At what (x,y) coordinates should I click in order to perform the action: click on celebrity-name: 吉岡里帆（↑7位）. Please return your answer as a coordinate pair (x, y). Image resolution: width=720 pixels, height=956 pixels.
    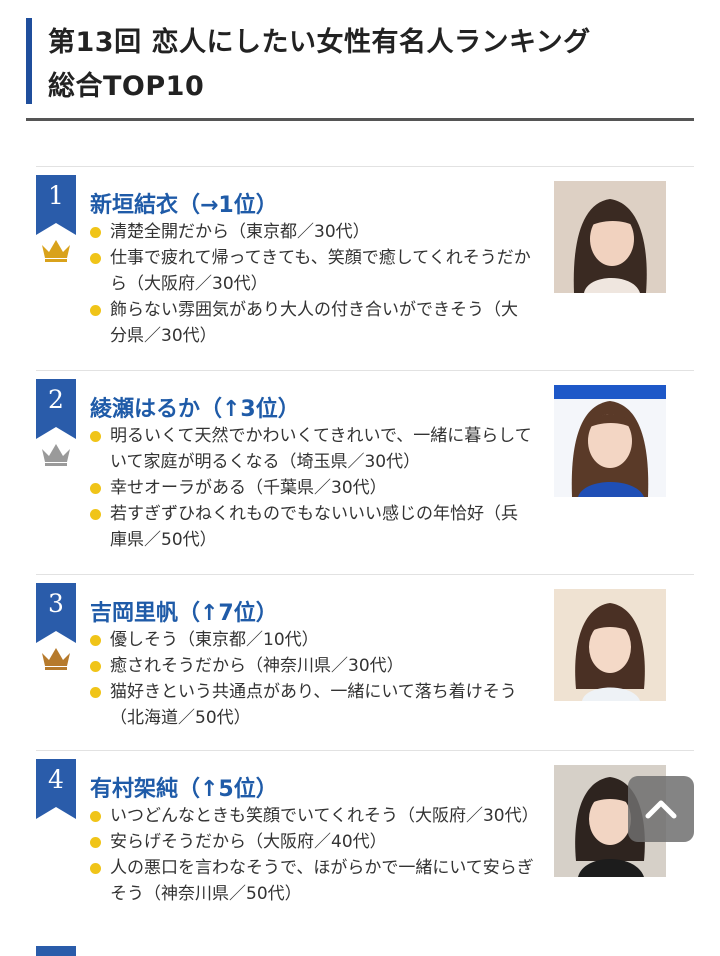
    Looking at the image, I should click on (184, 611).